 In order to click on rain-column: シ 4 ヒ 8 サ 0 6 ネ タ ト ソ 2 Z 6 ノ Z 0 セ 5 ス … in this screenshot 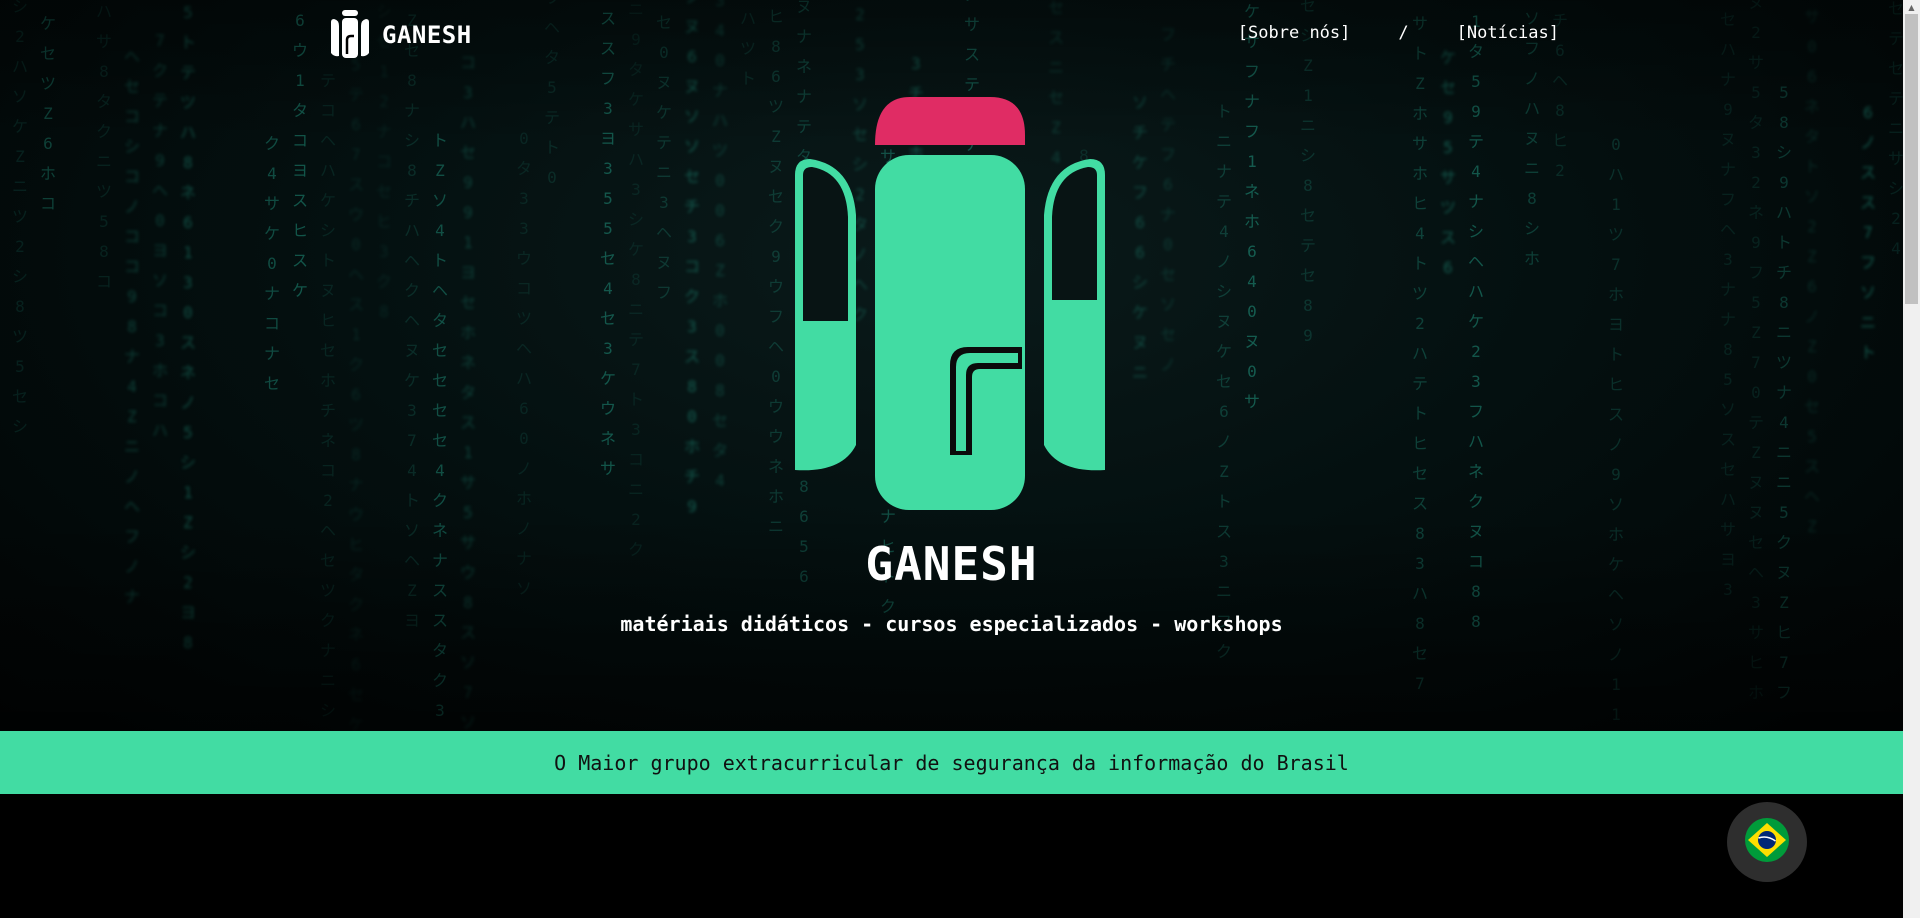, I will do `click(1811, 271)`.